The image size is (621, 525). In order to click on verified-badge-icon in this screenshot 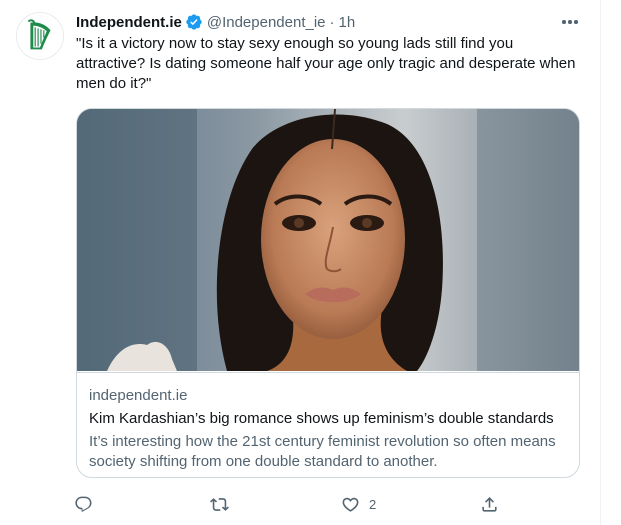, I will do `click(194, 22)`.